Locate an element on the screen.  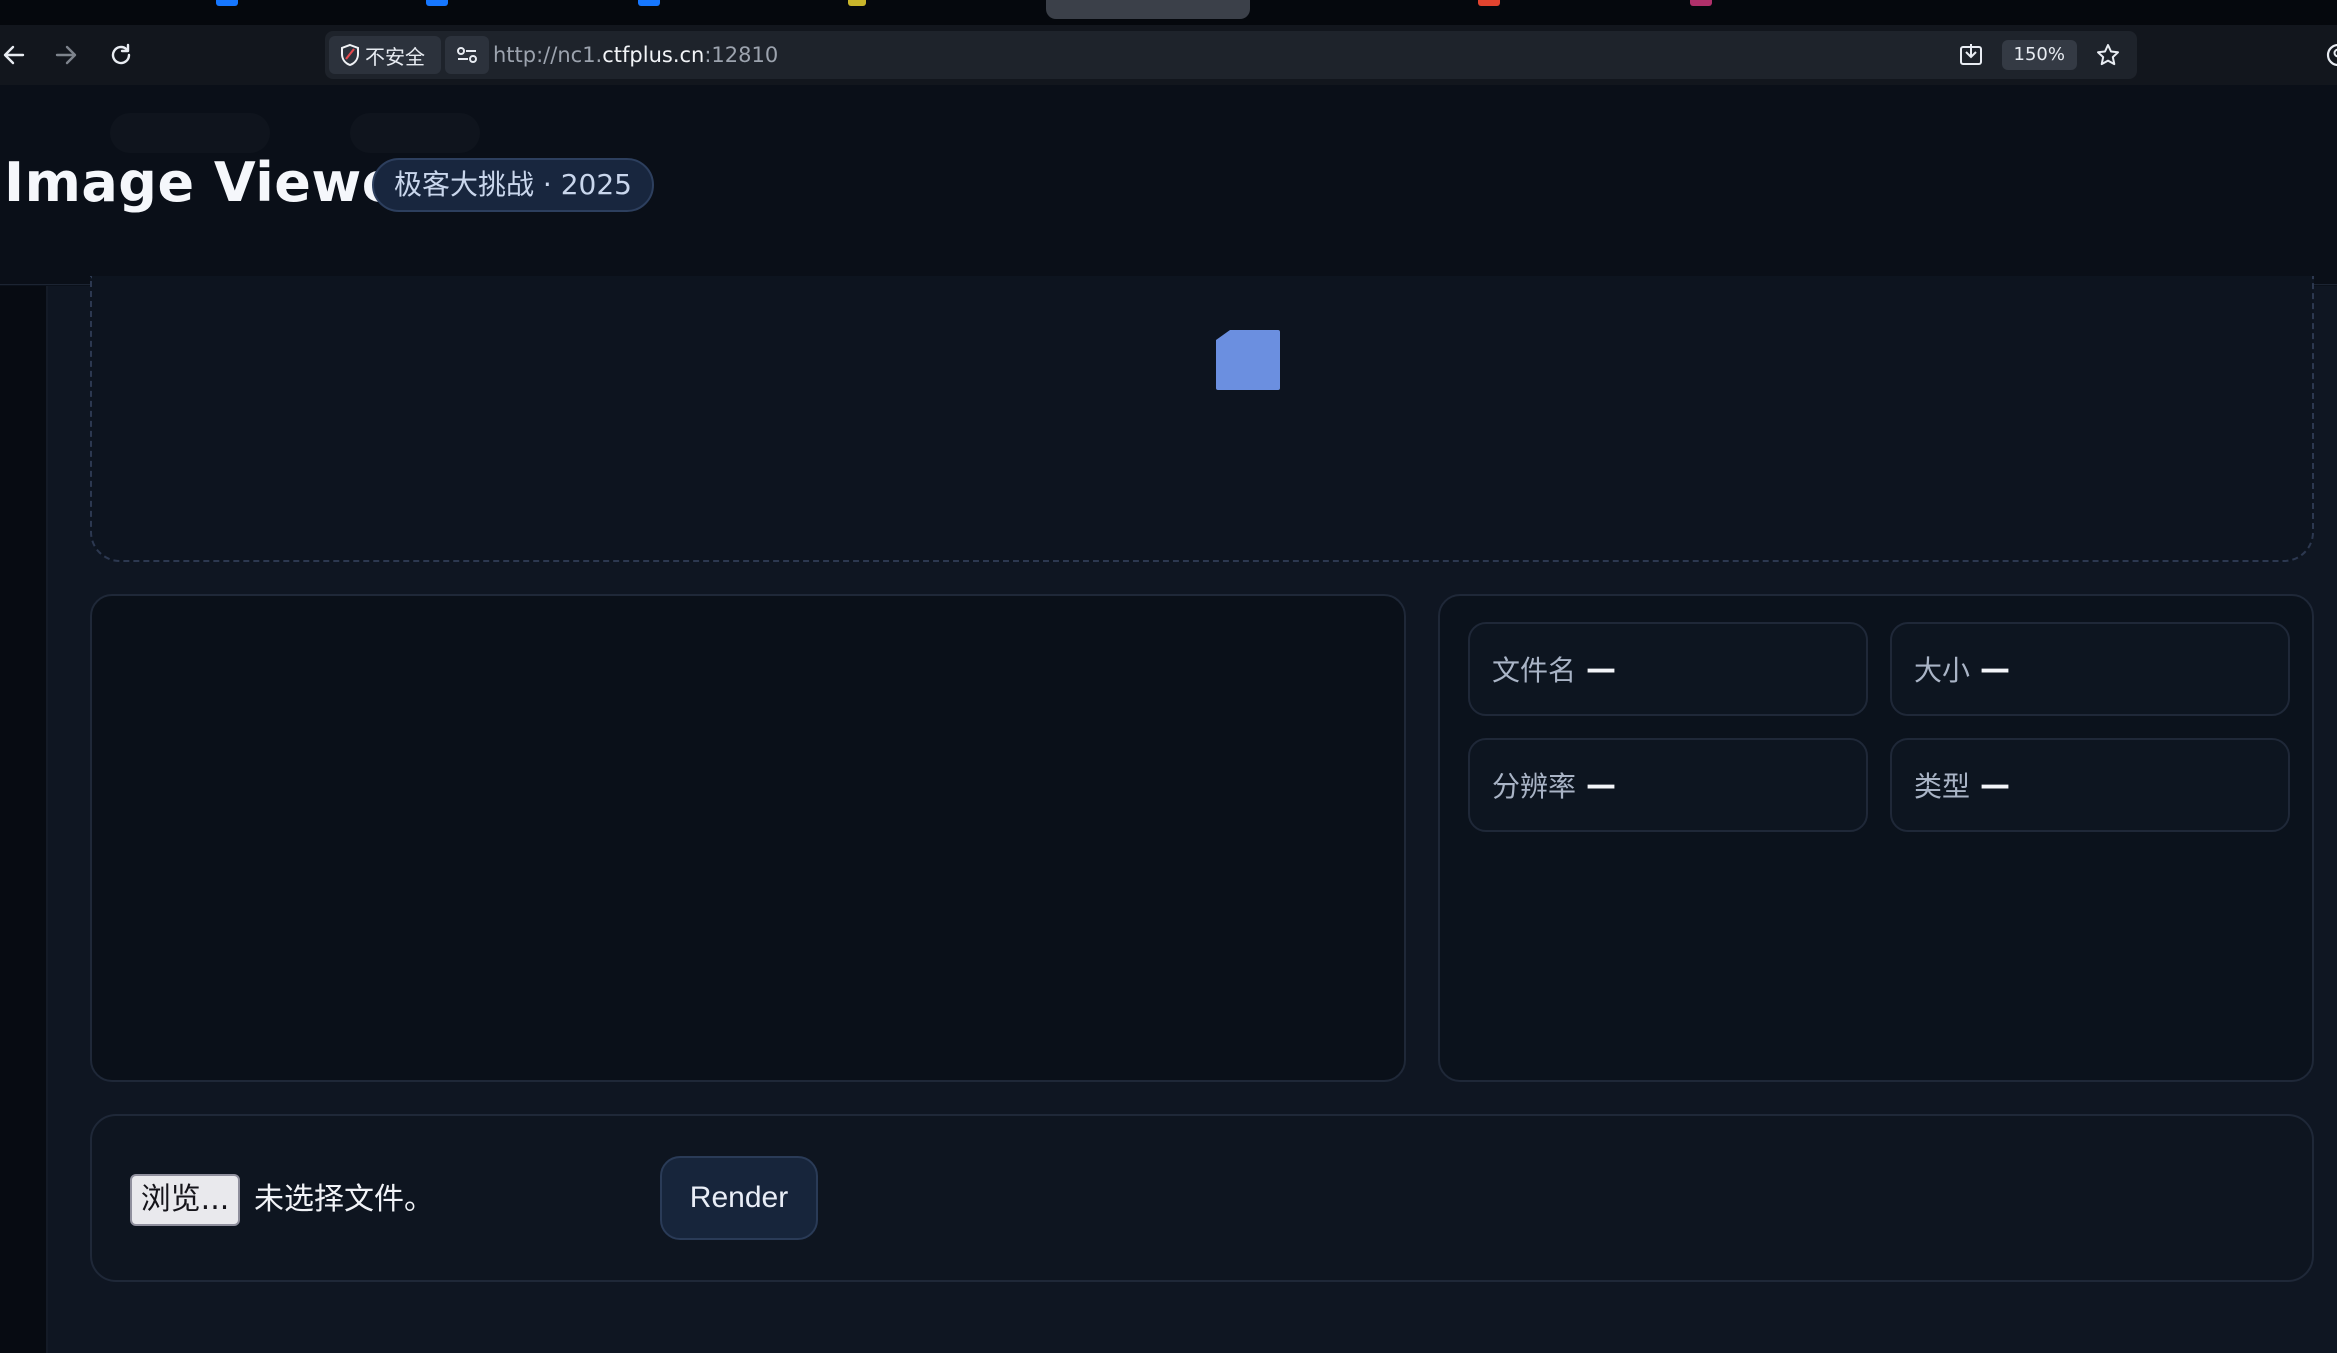
meta-resolution-label: 分辨率 is located at coordinates (1534, 786).